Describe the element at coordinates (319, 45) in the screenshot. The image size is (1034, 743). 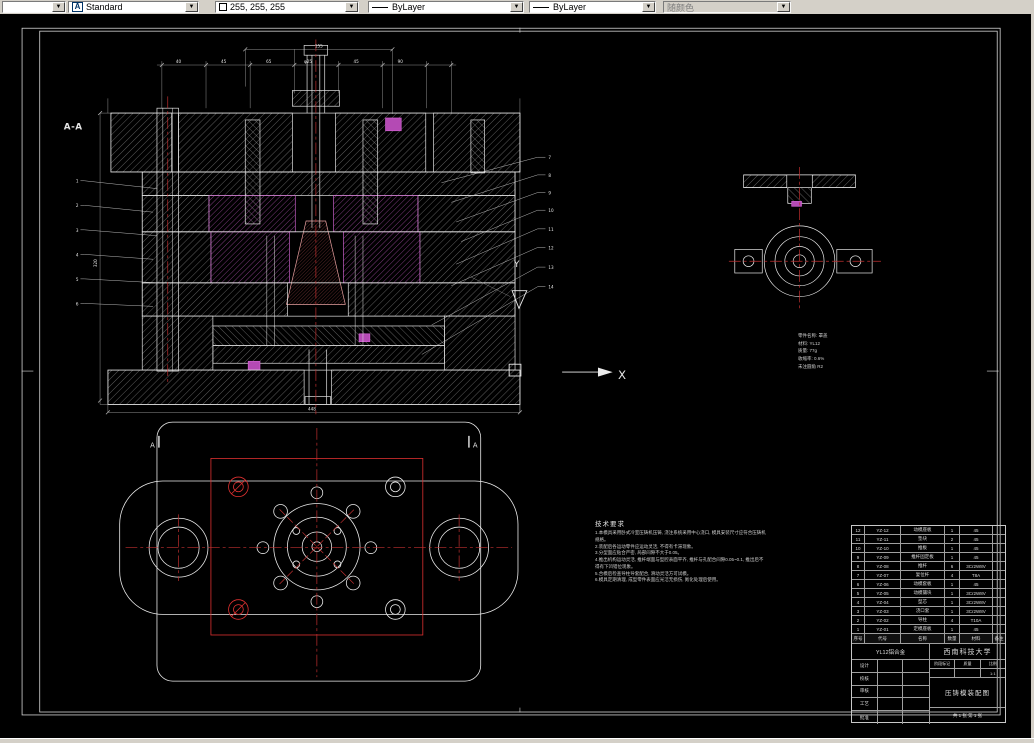
I see `svg-text: 155` at that location.